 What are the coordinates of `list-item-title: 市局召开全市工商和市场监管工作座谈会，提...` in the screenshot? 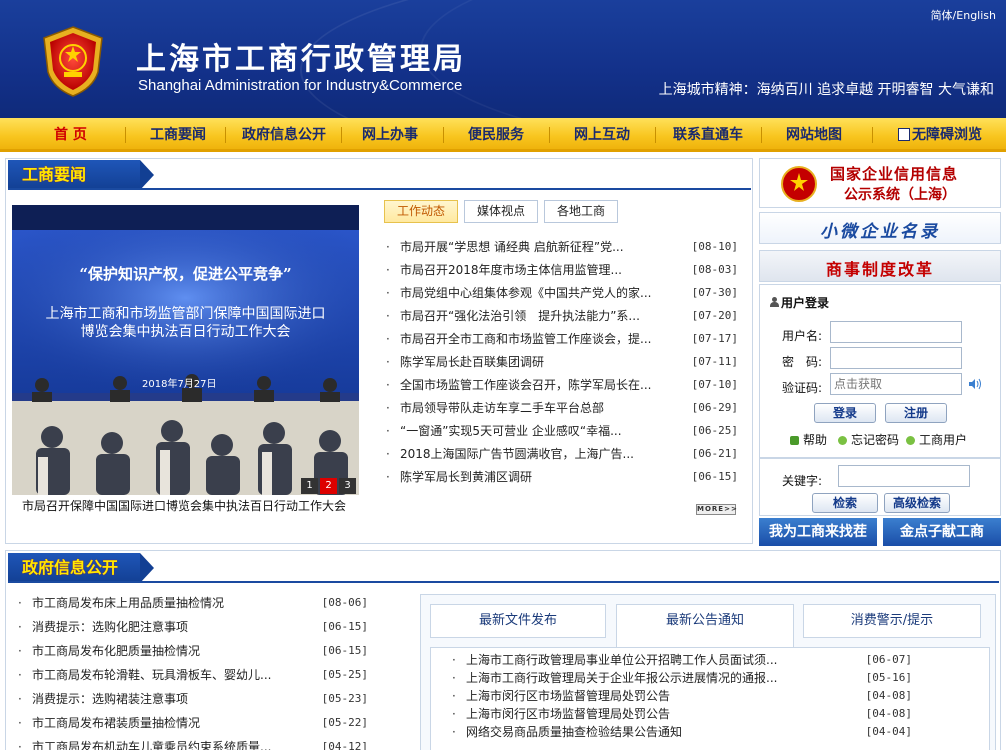 It's located at (525, 339).